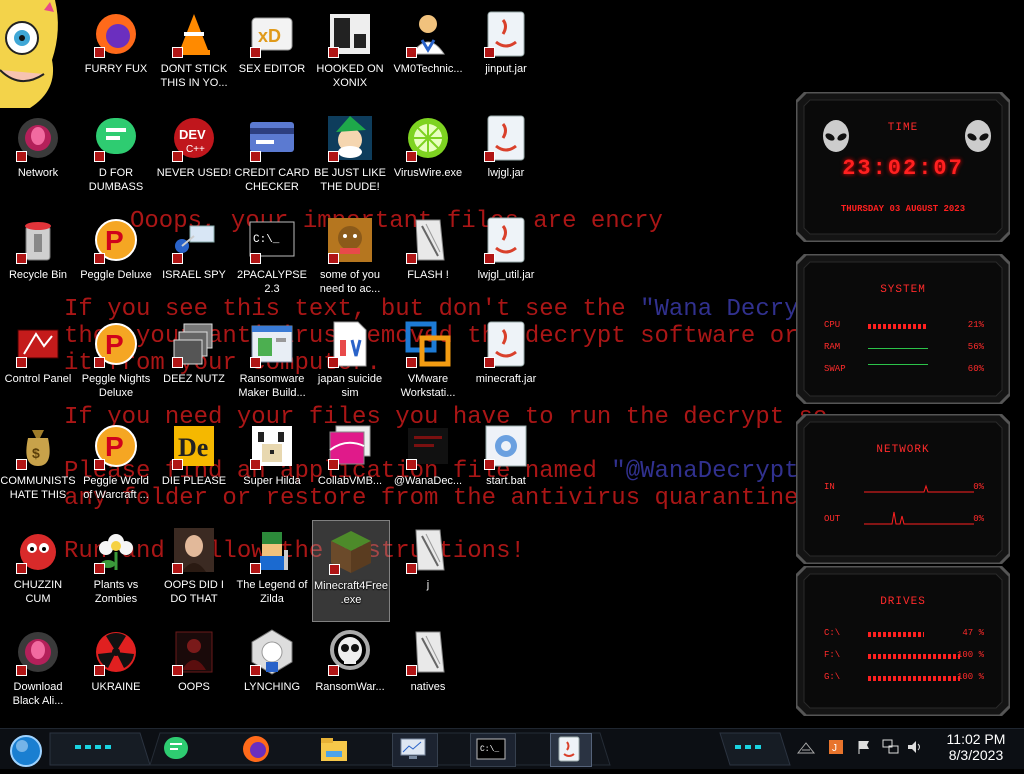  I want to click on desktop-icon: DEV C++ NEVER USED!, so click(194, 158).